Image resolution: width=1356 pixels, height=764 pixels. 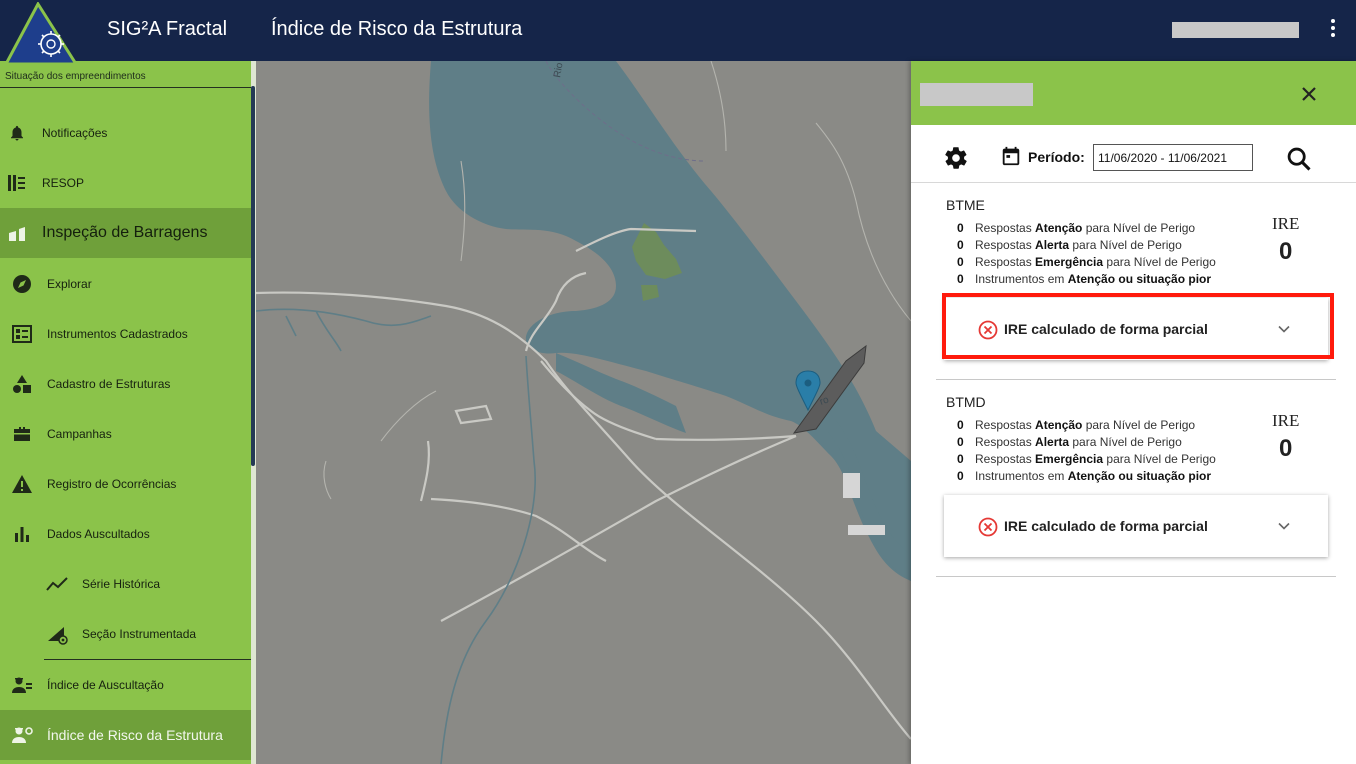 What do you see at coordinates (1106, 526) in the screenshot?
I see `expander-text: IRE calculado de forma parcial` at bounding box center [1106, 526].